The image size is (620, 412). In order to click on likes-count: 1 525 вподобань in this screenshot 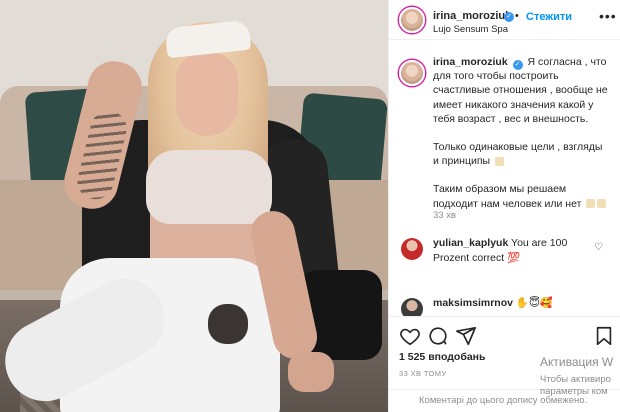, I will do `click(442, 357)`.